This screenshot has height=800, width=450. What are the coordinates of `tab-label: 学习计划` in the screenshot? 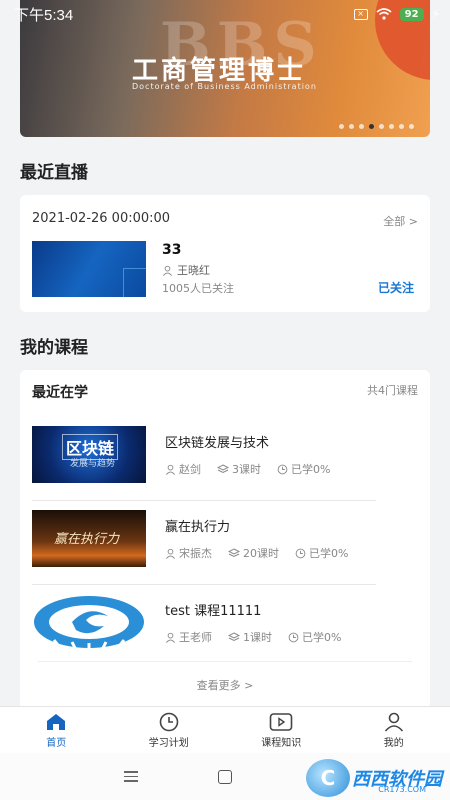 It's located at (168, 743).